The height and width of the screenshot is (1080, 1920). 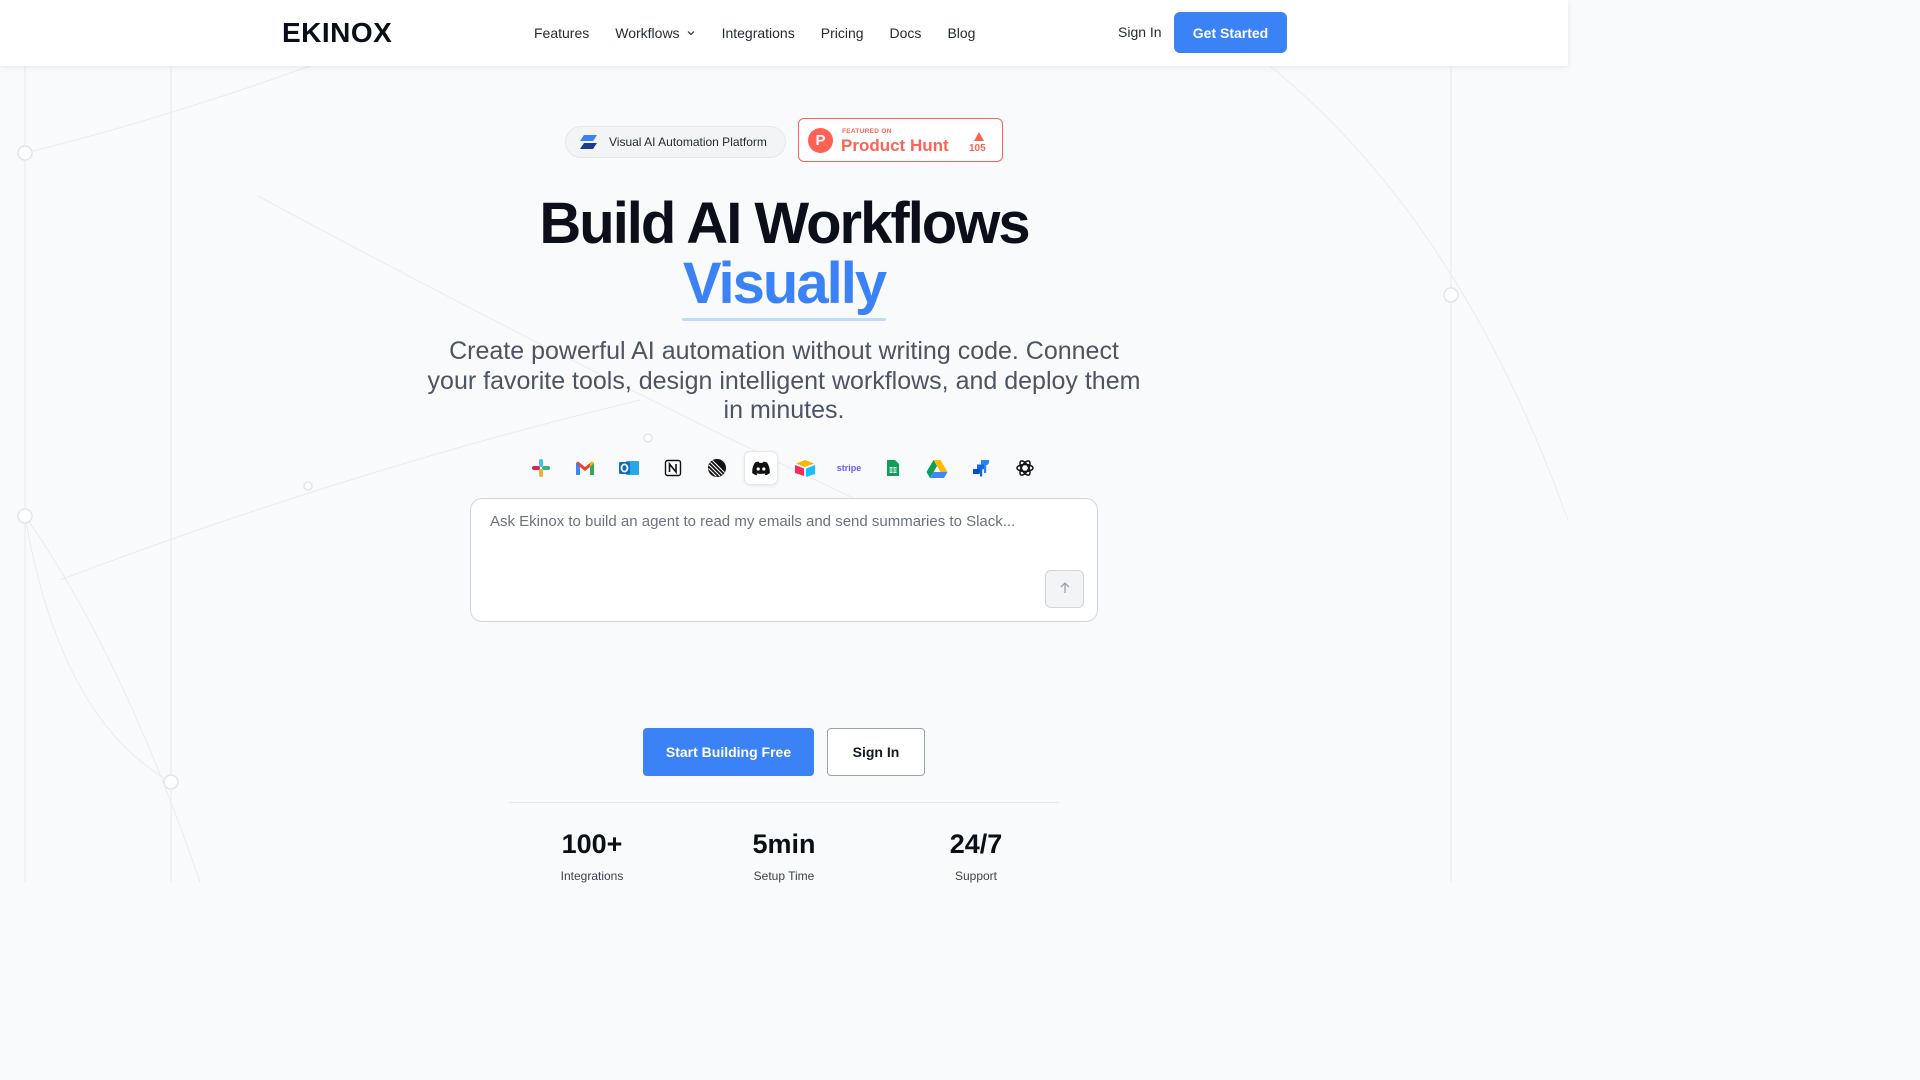 I want to click on product-hunt-featured-label: FEATURED ON, so click(x=867, y=131).